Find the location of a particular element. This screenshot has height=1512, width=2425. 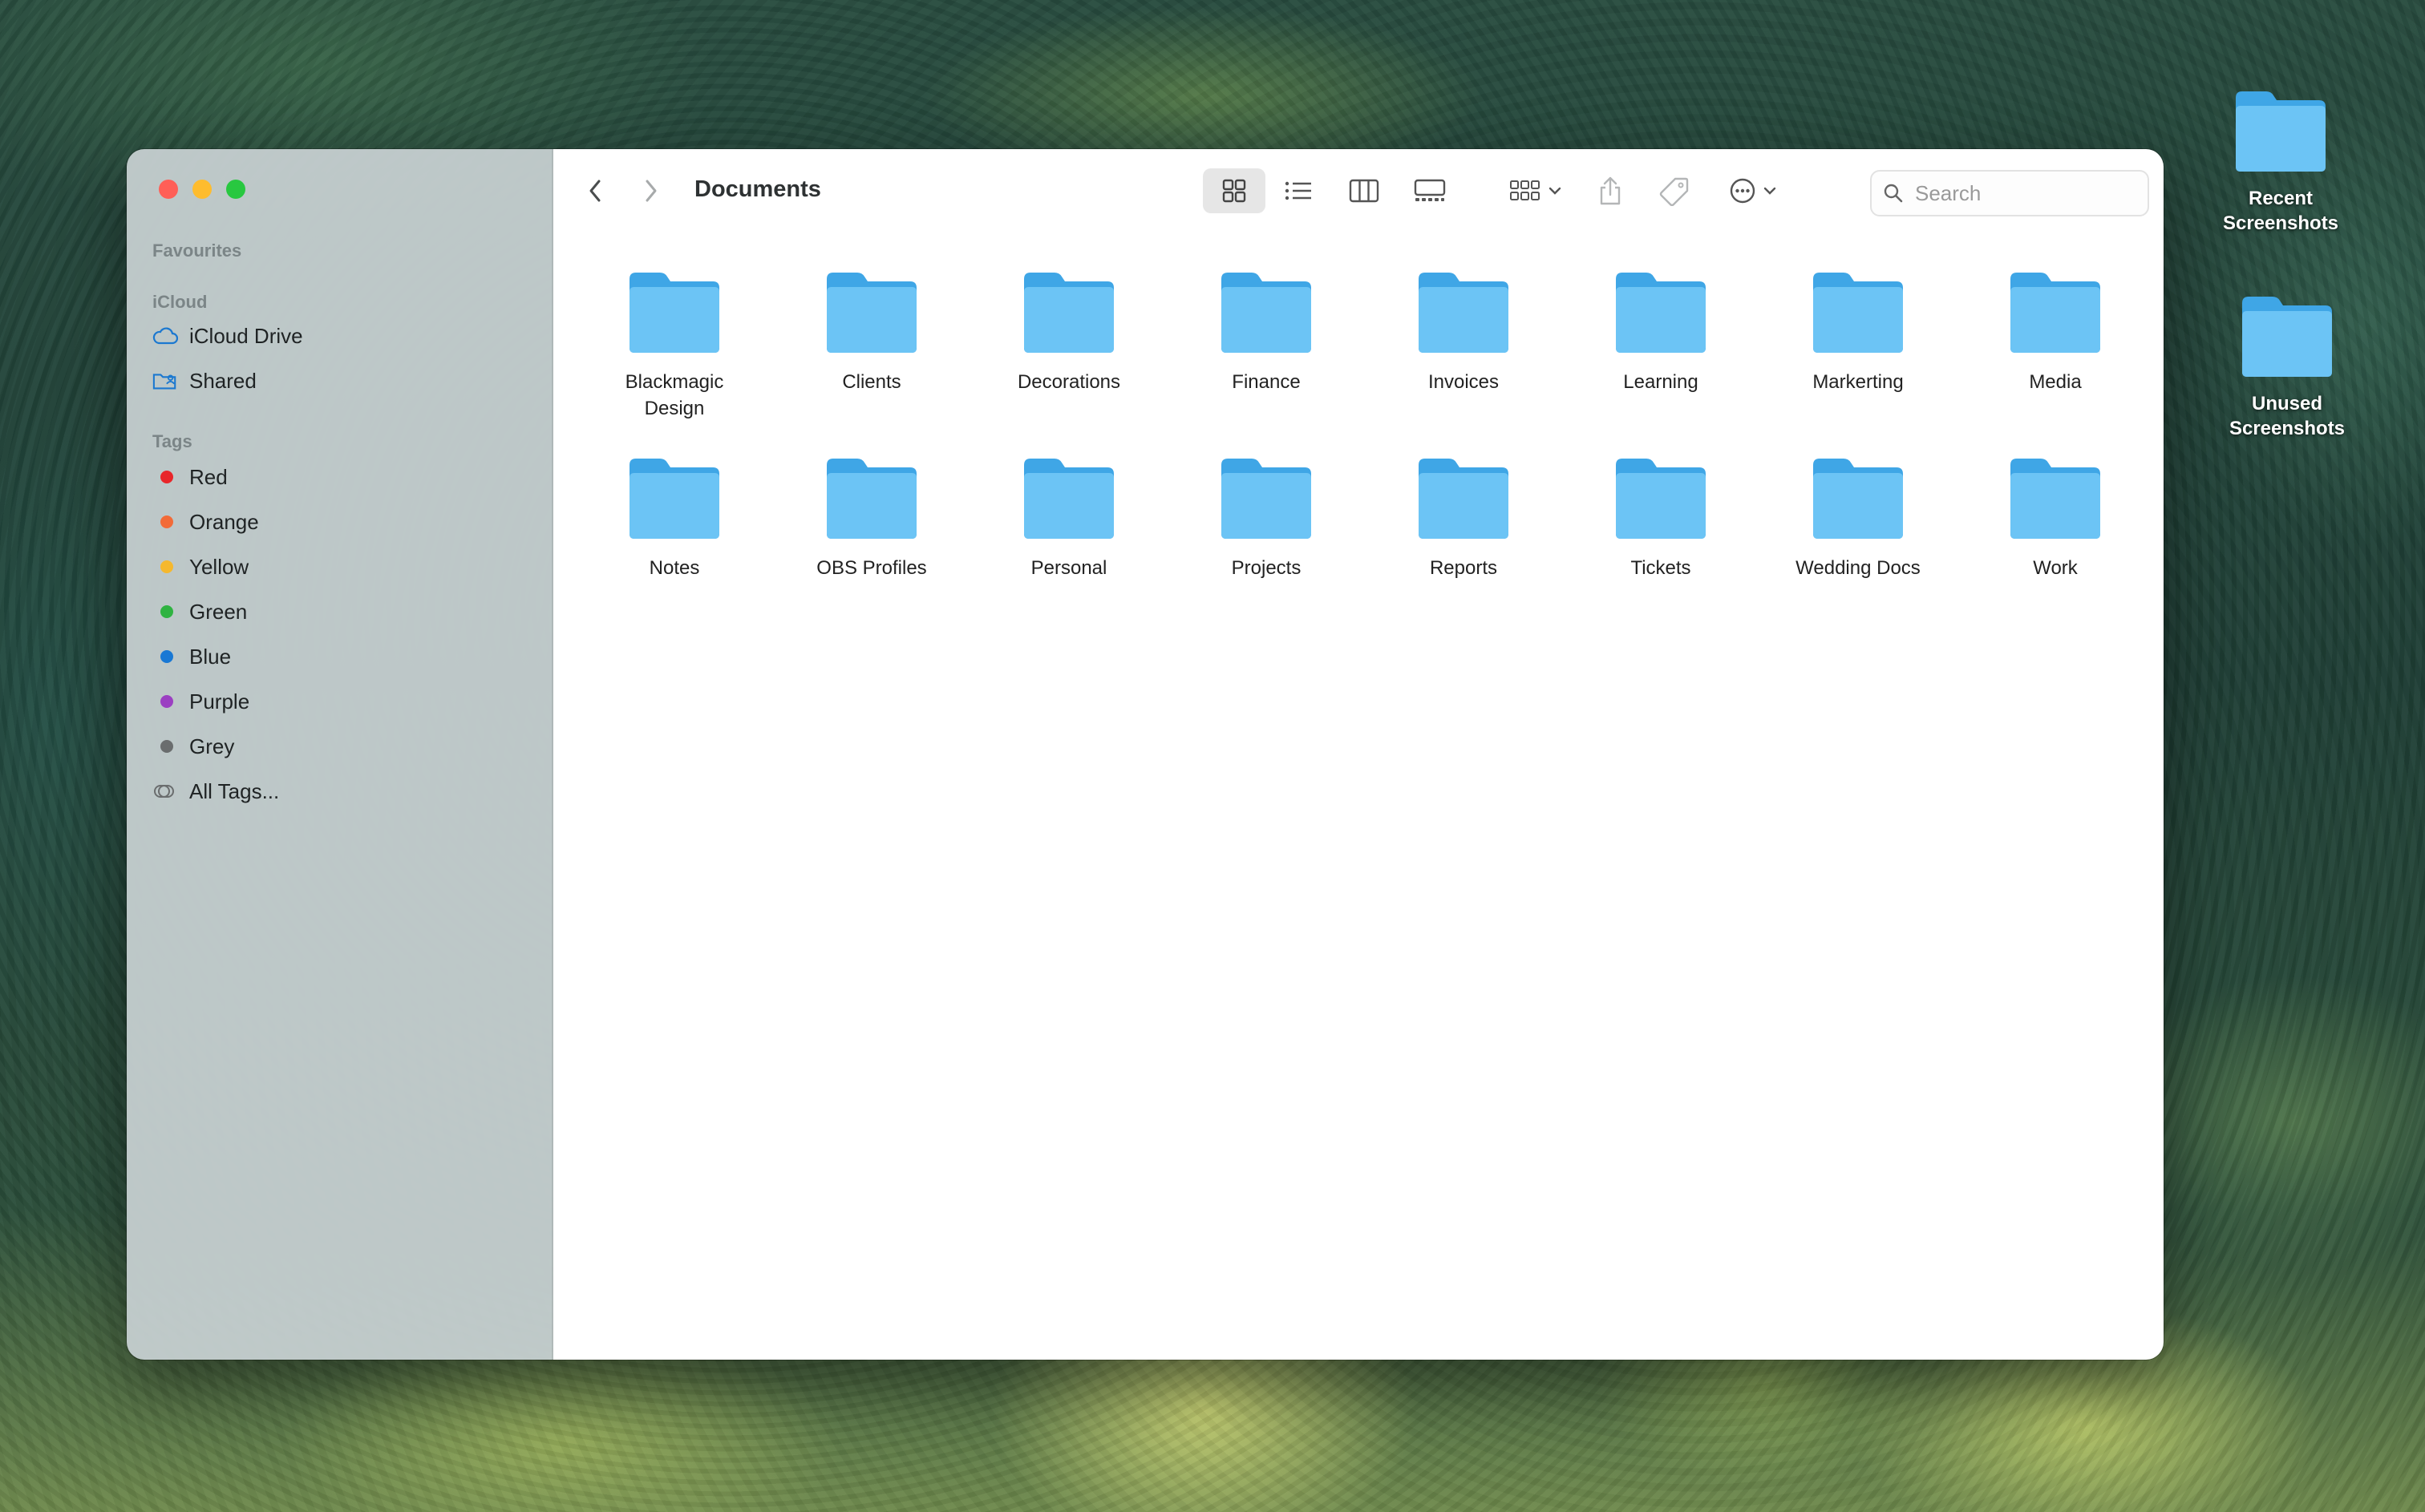

folder-item: Learning is located at coordinates (1660, 354).